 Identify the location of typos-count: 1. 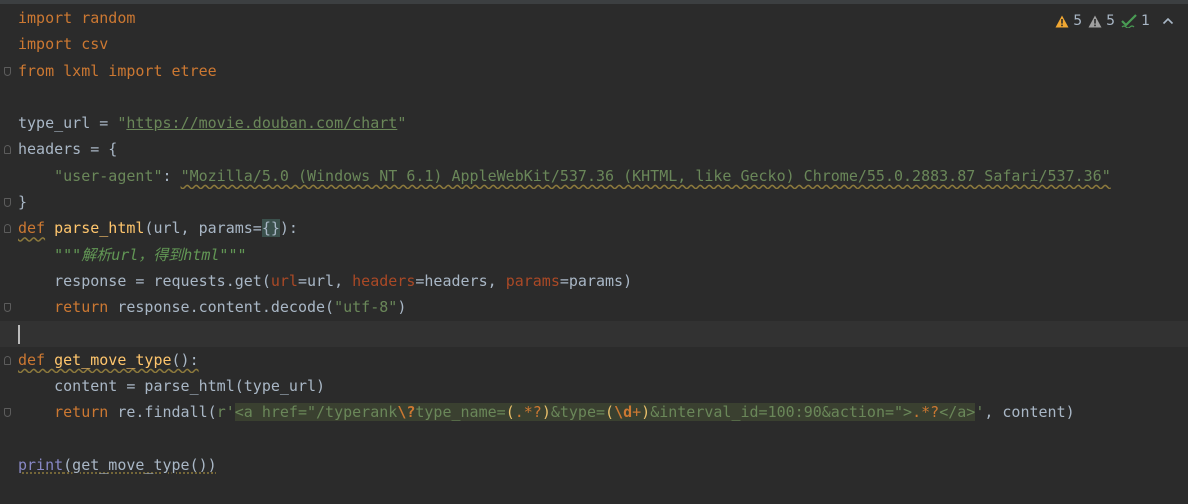
(1145, 21).